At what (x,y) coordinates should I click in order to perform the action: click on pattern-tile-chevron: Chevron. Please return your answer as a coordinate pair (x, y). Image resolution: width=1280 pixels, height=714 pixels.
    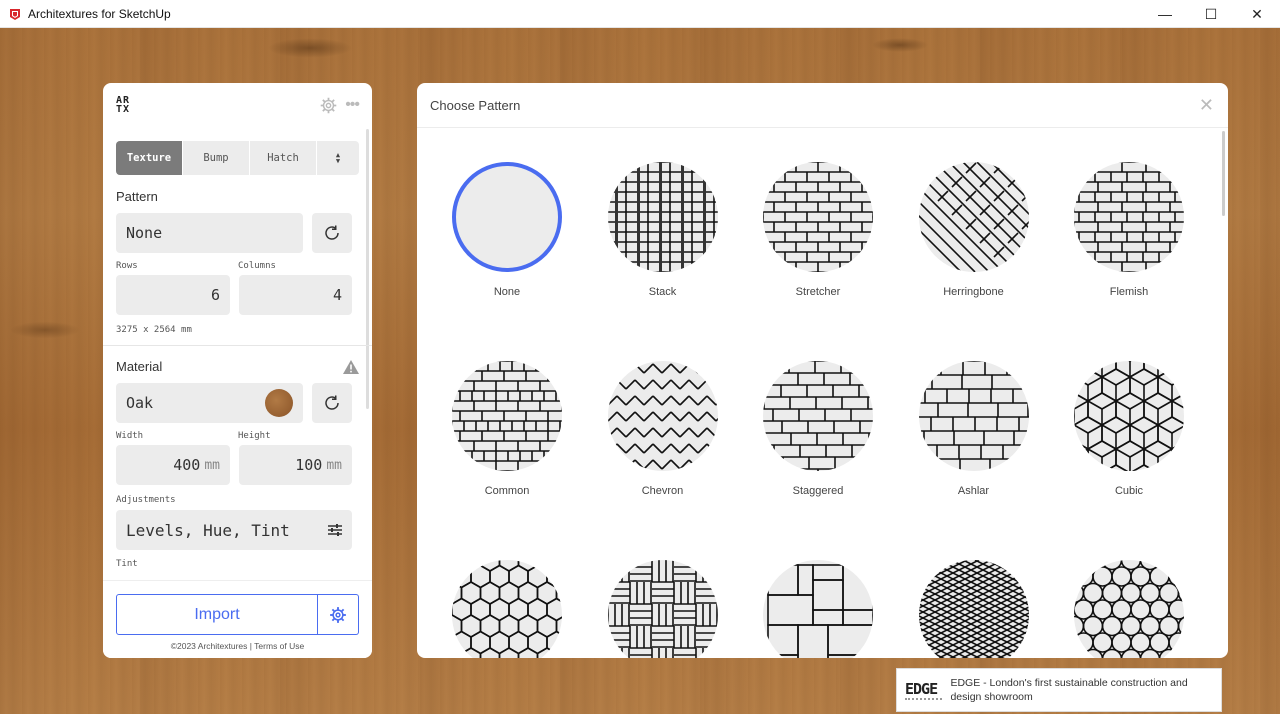
    Looking at the image, I should click on (662, 429).